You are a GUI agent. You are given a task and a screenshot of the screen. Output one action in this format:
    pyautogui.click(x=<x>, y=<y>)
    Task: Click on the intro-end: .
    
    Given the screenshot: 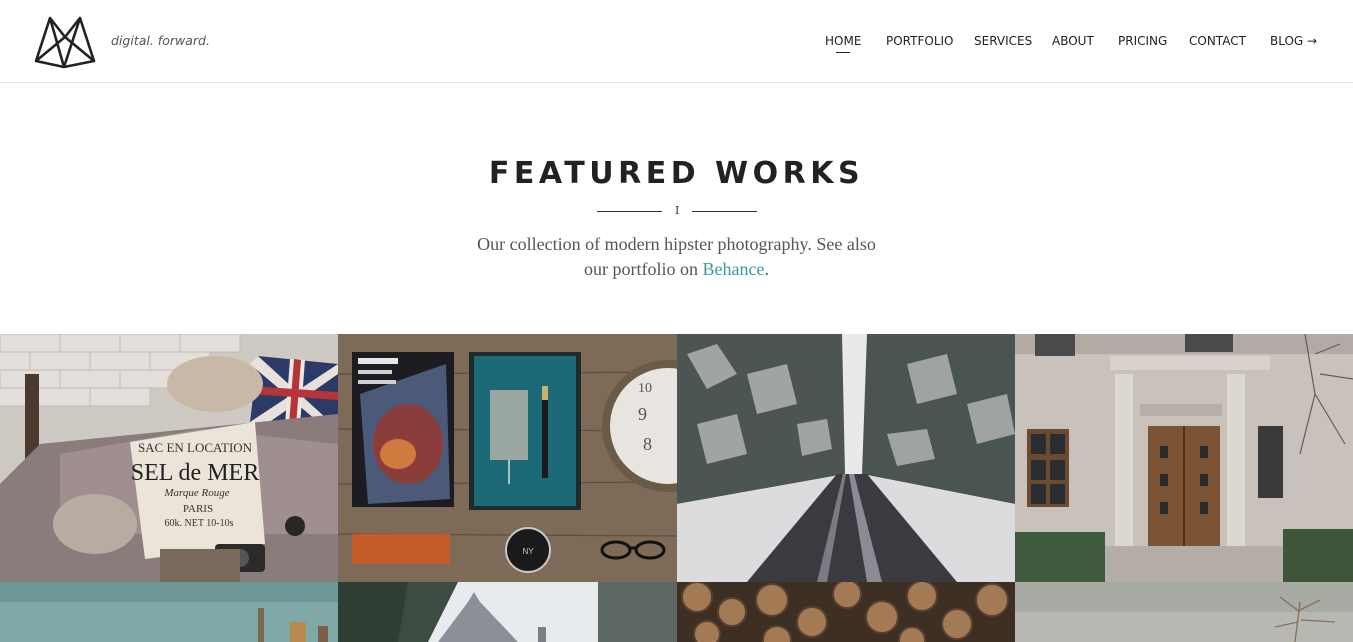 What is the action you would take?
    pyautogui.click(x=766, y=269)
    